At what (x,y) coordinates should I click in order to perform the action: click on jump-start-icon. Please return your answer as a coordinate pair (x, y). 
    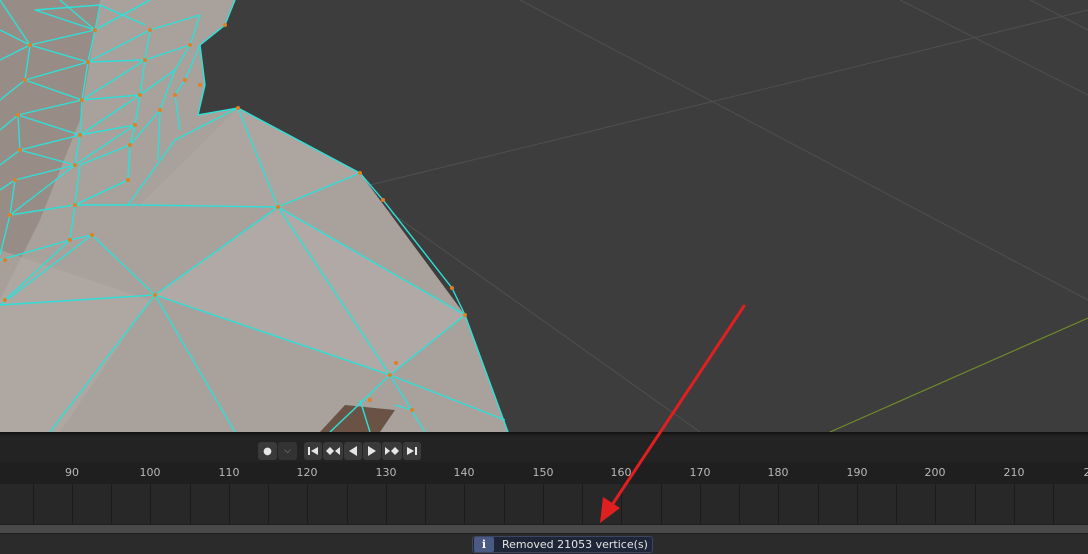
    Looking at the image, I should click on (313, 451).